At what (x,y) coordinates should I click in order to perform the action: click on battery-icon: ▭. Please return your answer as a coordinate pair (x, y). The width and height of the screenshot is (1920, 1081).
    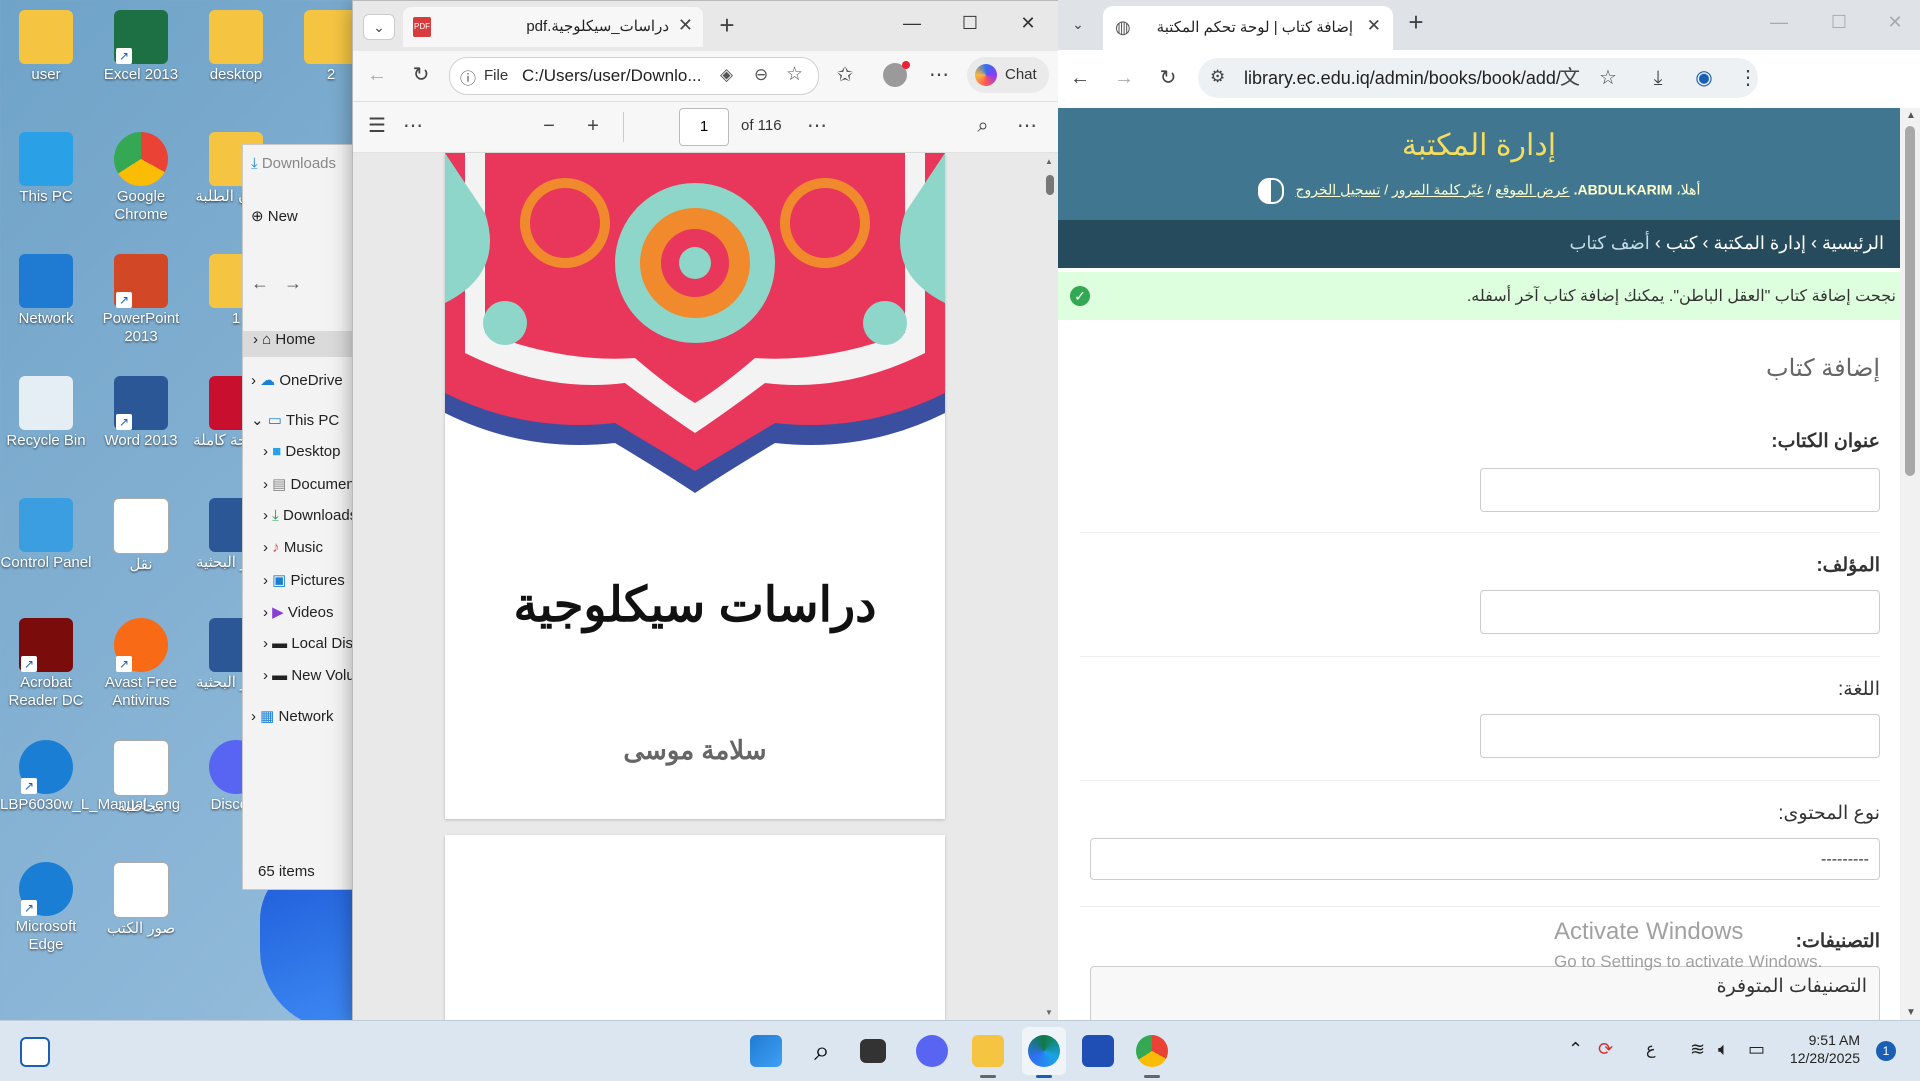
    Looking at the image, I should click on (1756, 1049).